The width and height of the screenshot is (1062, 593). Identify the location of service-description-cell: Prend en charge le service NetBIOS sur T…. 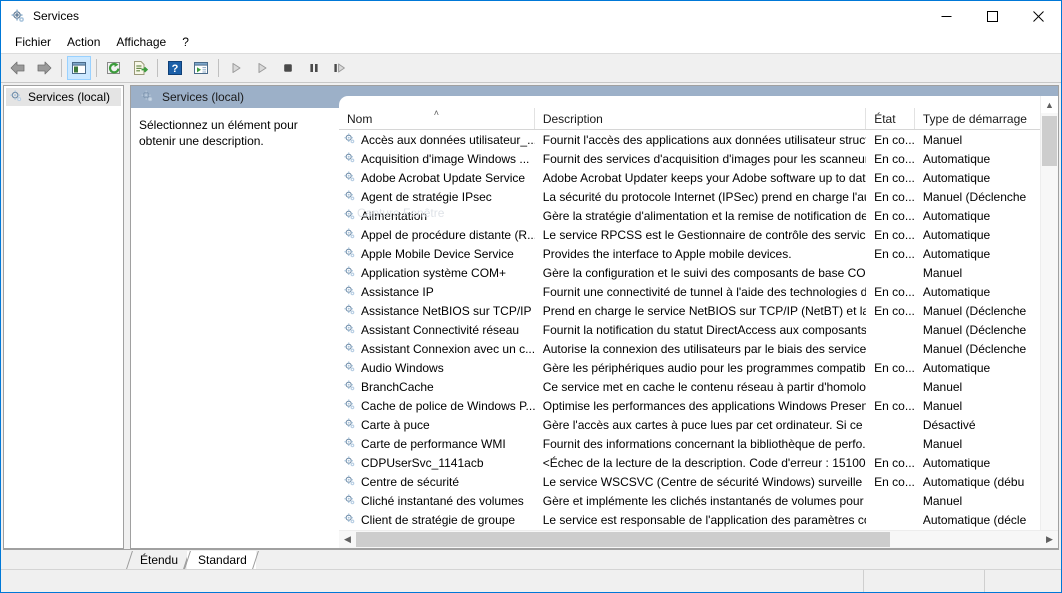
(700, 311).